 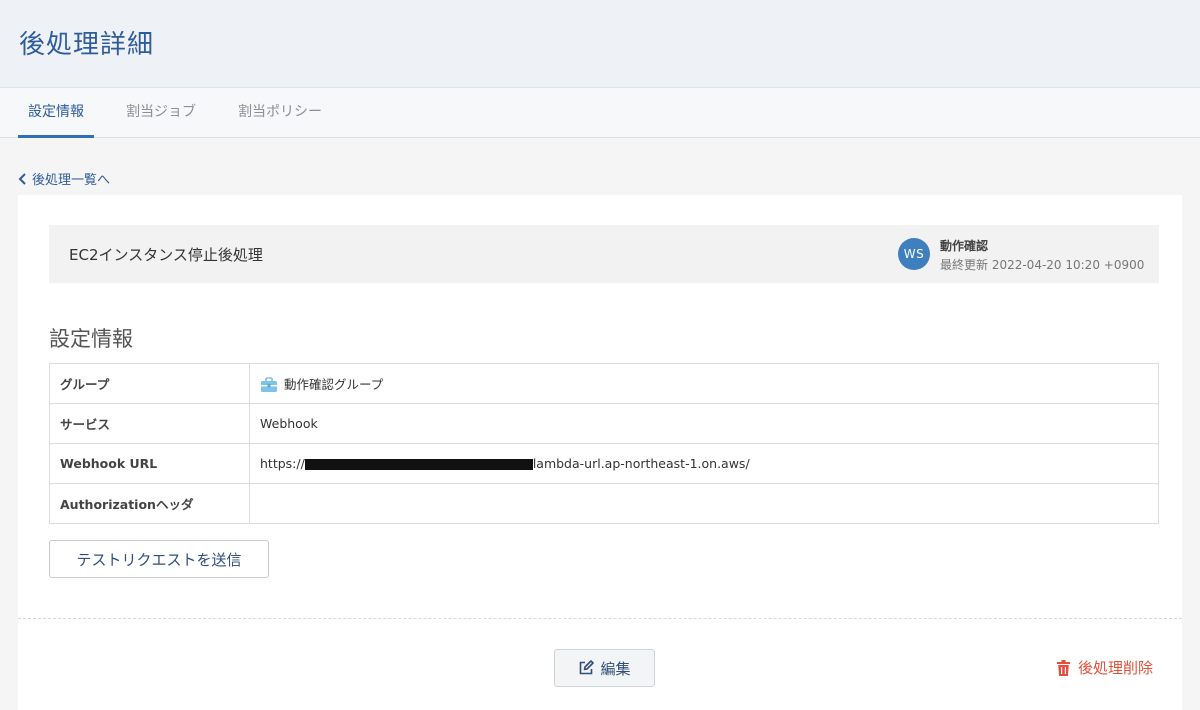 I want to click on delete-post-process-button: 後処理削除, so click(x=1105, y=667).